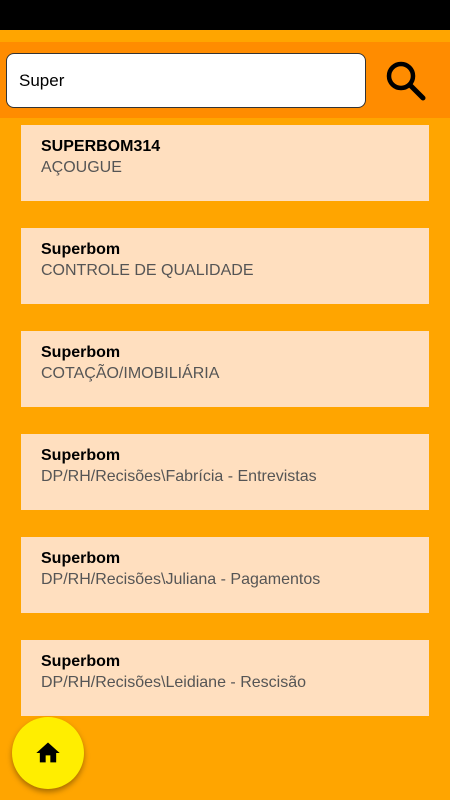 The width and height of the screenshot is (450, 800). What do you see at coordinates (186, 80) in the screenshot?
I see `search-input` at bounding box center [186, 80].